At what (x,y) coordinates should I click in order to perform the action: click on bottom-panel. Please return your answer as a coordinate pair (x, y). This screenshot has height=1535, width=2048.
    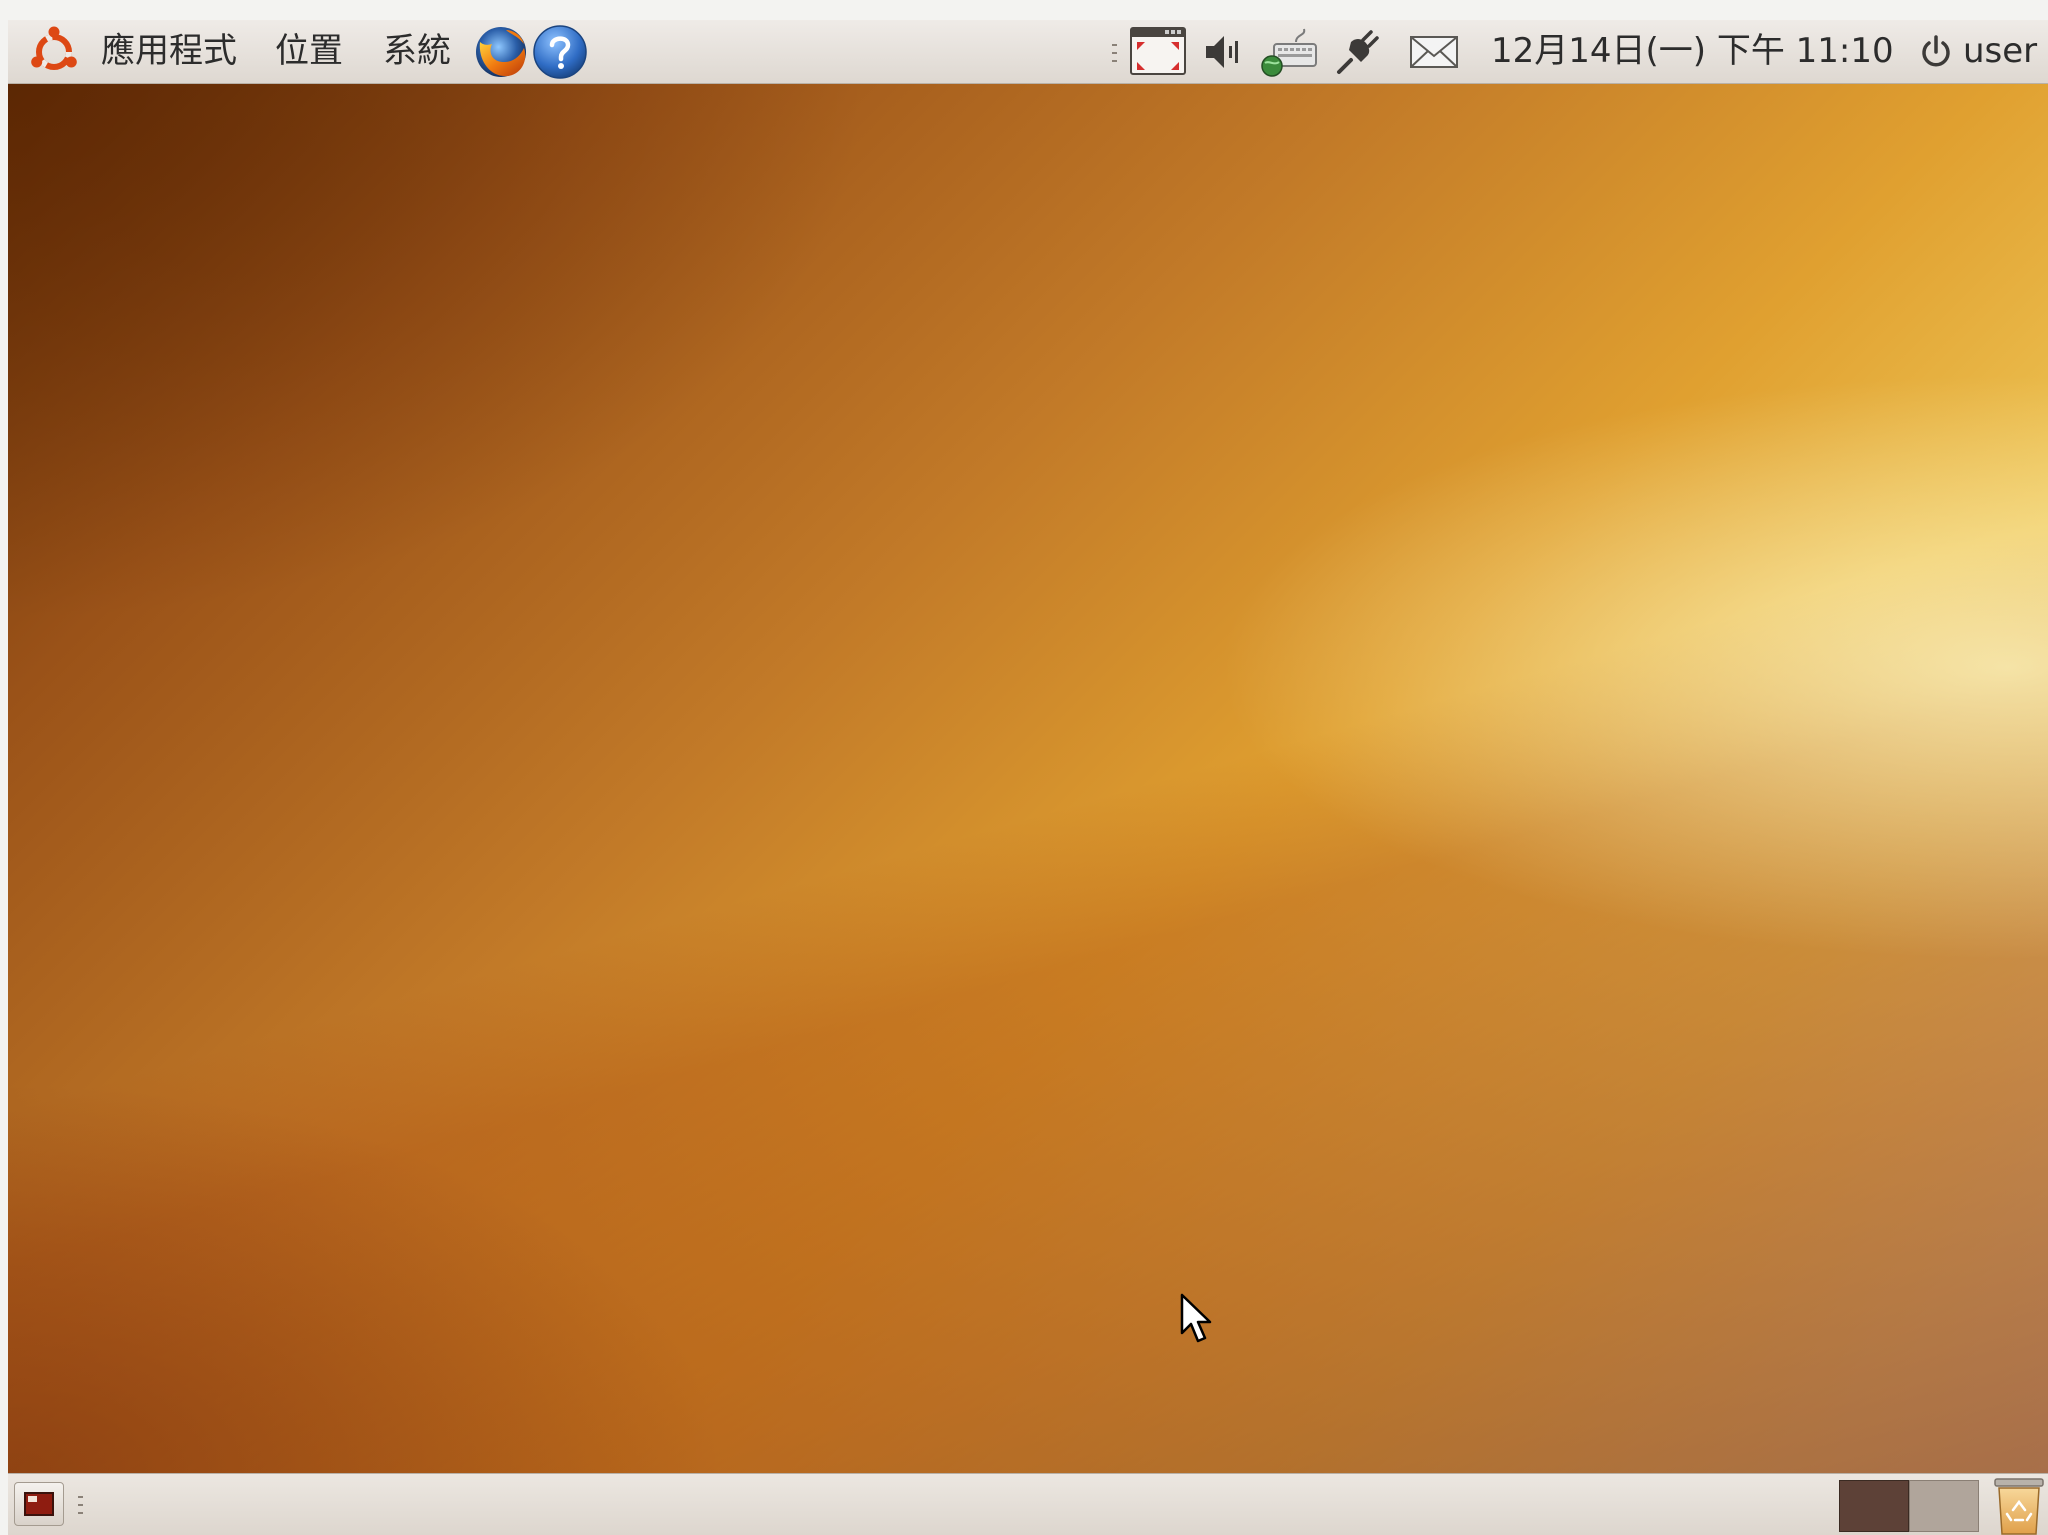
    Looking at the image, I should click on (1028, 1504).